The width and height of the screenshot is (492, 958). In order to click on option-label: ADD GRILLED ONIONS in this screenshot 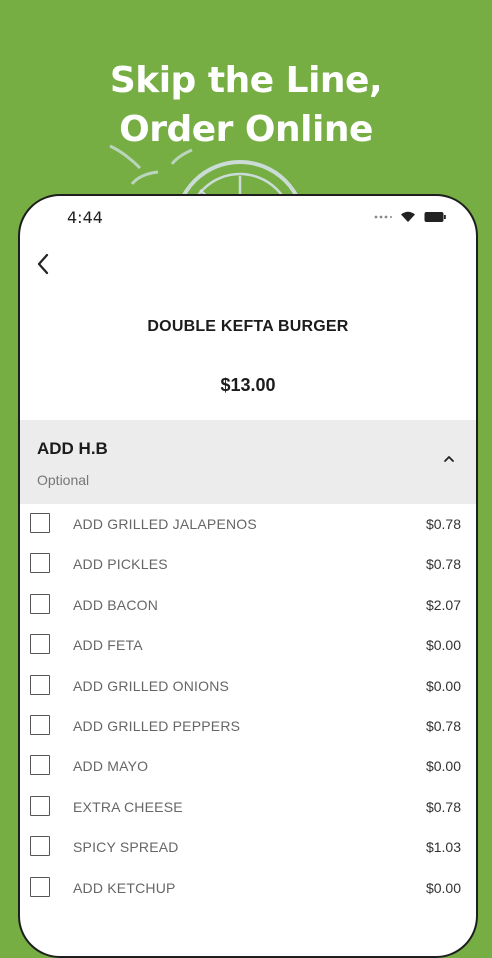, I will do `click(151, 685)`.